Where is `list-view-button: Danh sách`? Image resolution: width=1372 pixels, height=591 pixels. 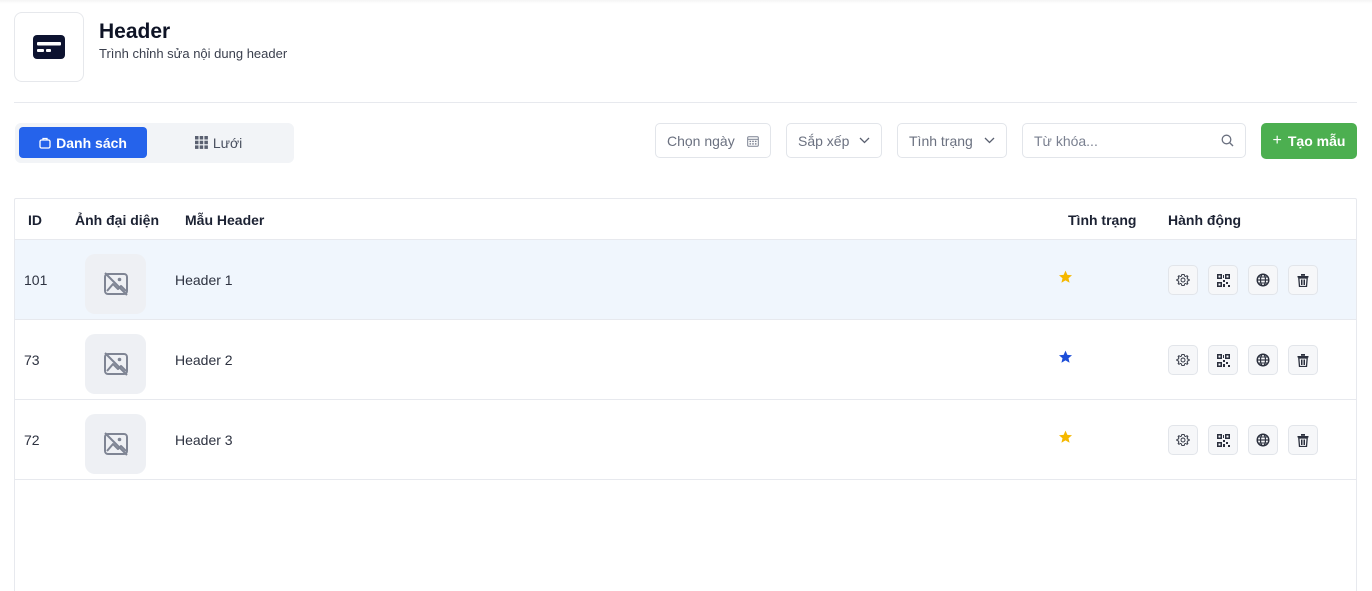 list-view-button: Danh sách is located at coordinates (83, 142).